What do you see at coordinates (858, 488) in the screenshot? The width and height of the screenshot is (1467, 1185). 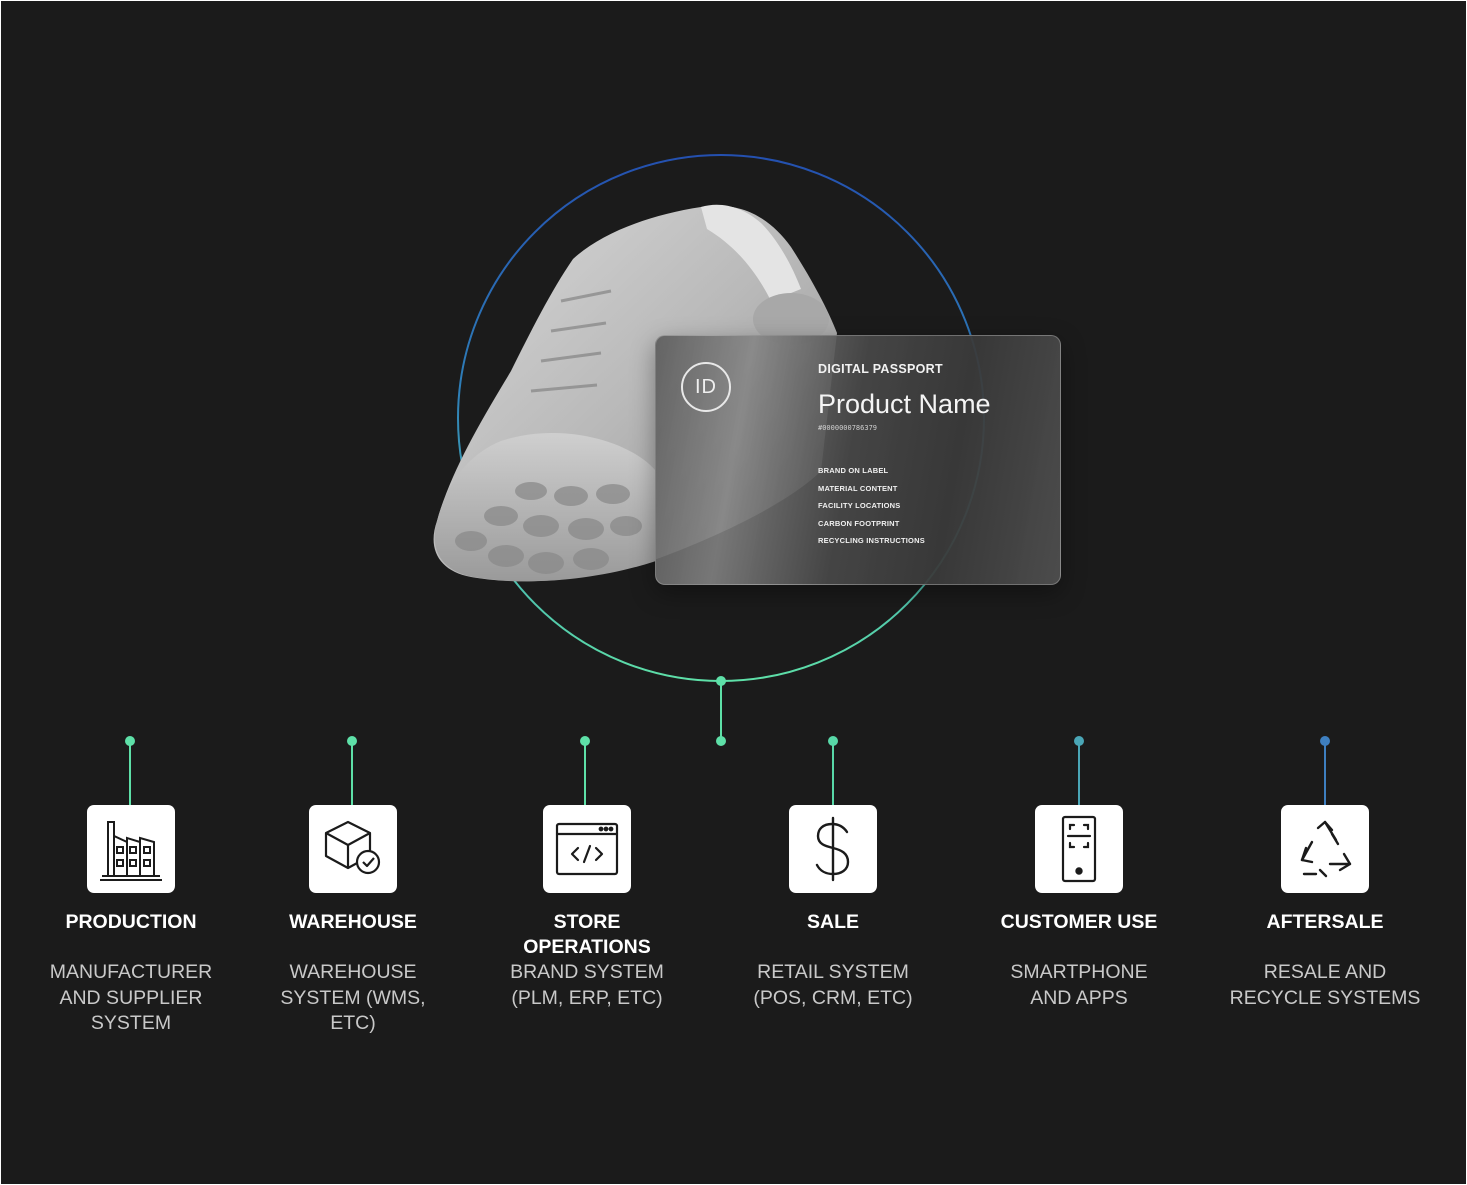 I see `passport-field: MATERIAL CONTENT` at bounding box center [858, 488].